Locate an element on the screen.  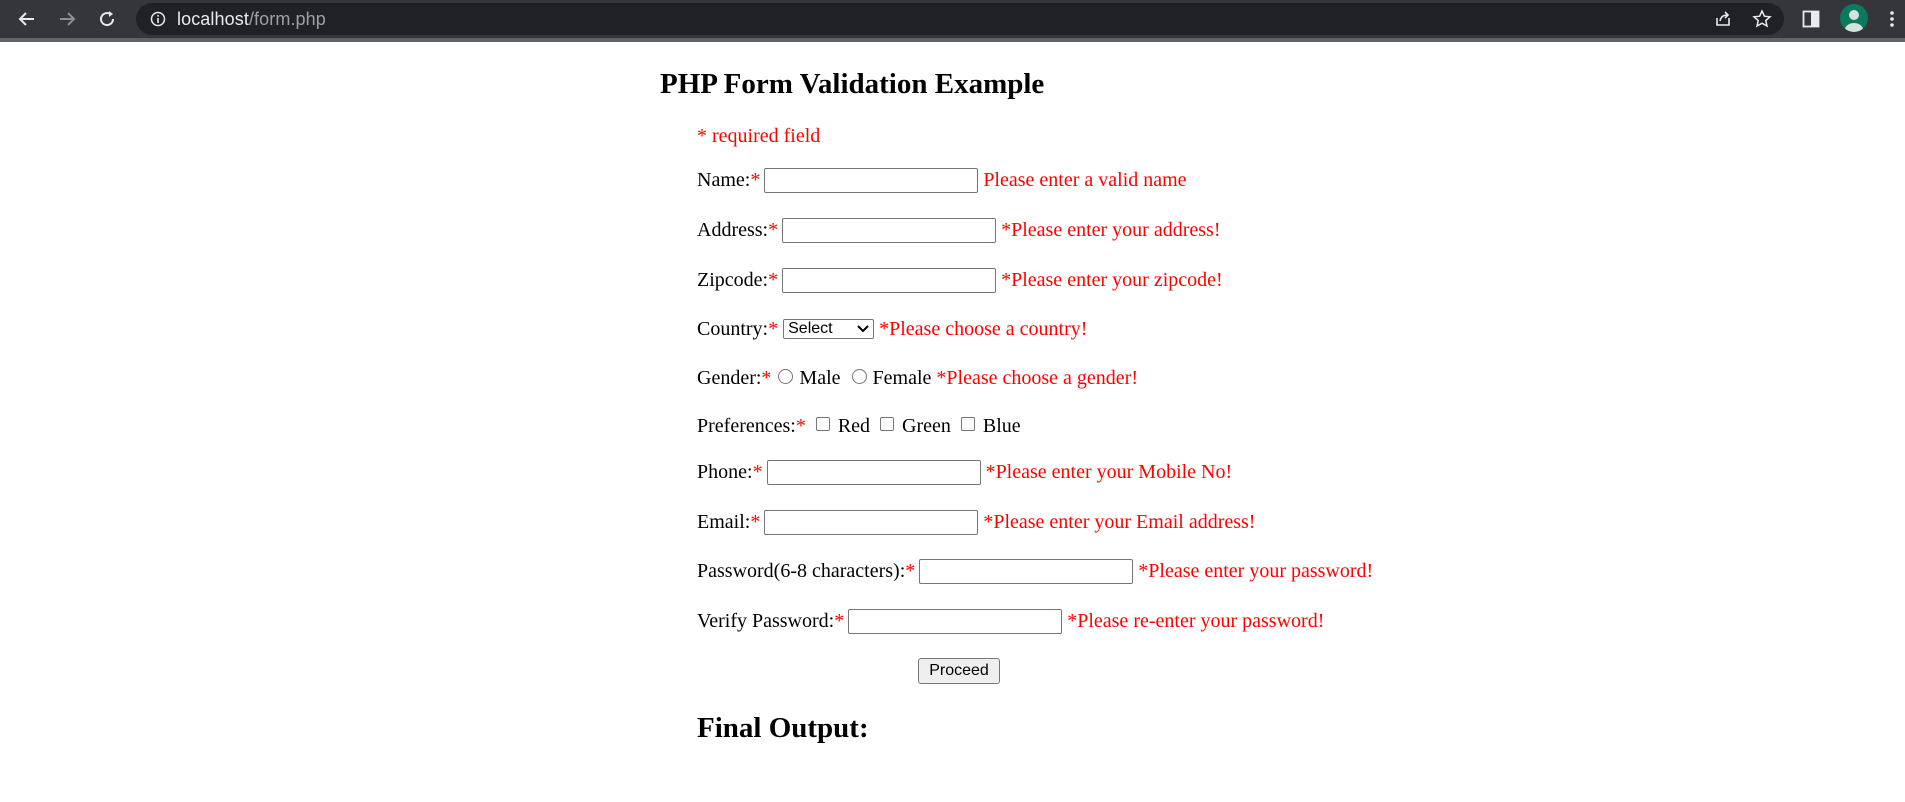
preference-red-label: Red is located at coordinates (854, 425).